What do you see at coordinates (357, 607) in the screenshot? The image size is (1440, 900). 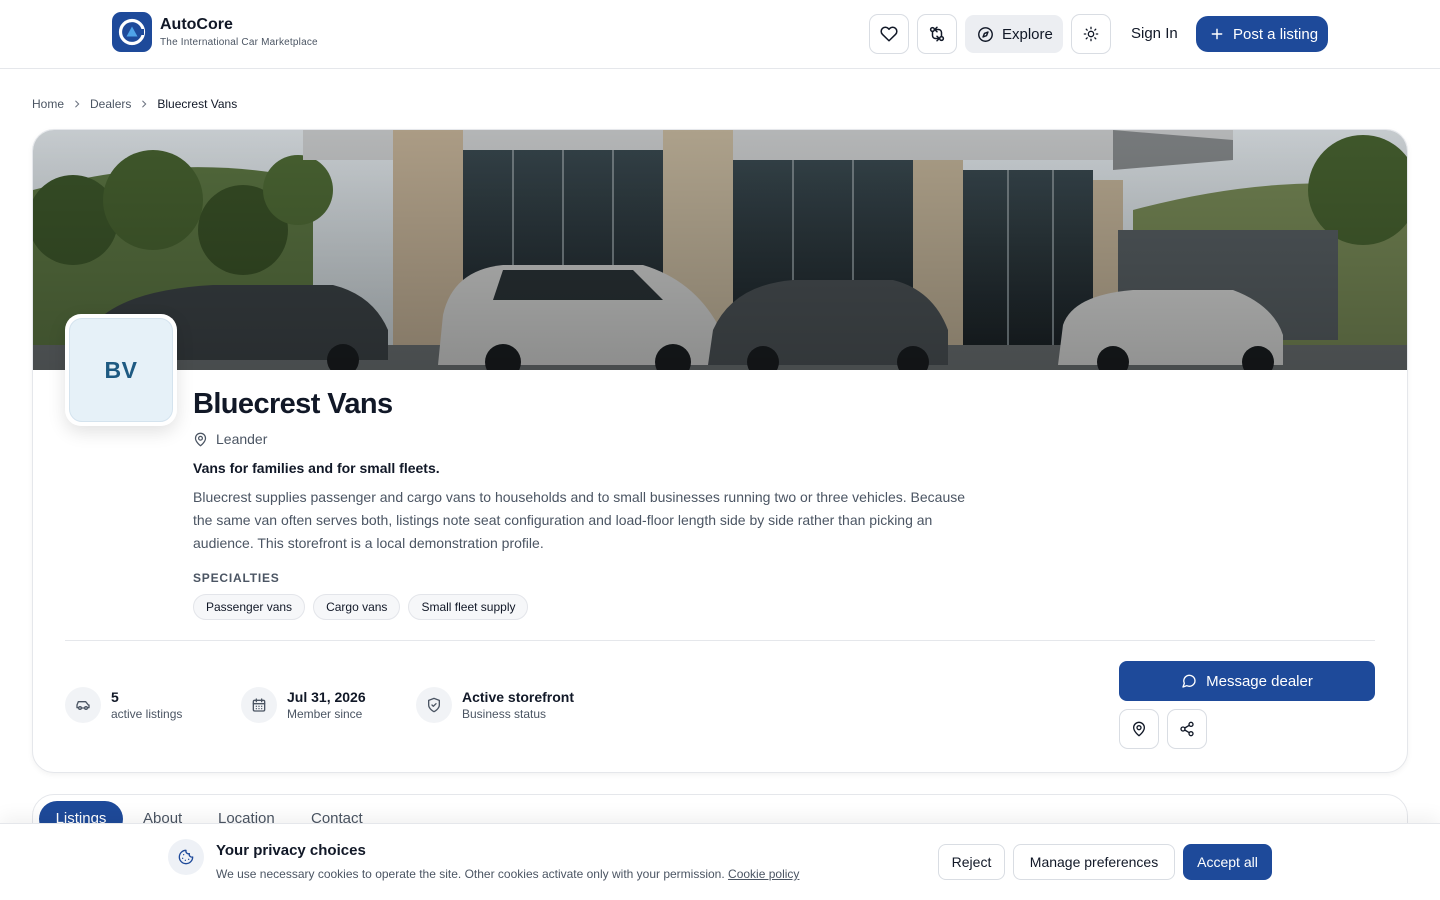 I see `specialty-chip: Cargo vans` at bounding box center [357, 607].